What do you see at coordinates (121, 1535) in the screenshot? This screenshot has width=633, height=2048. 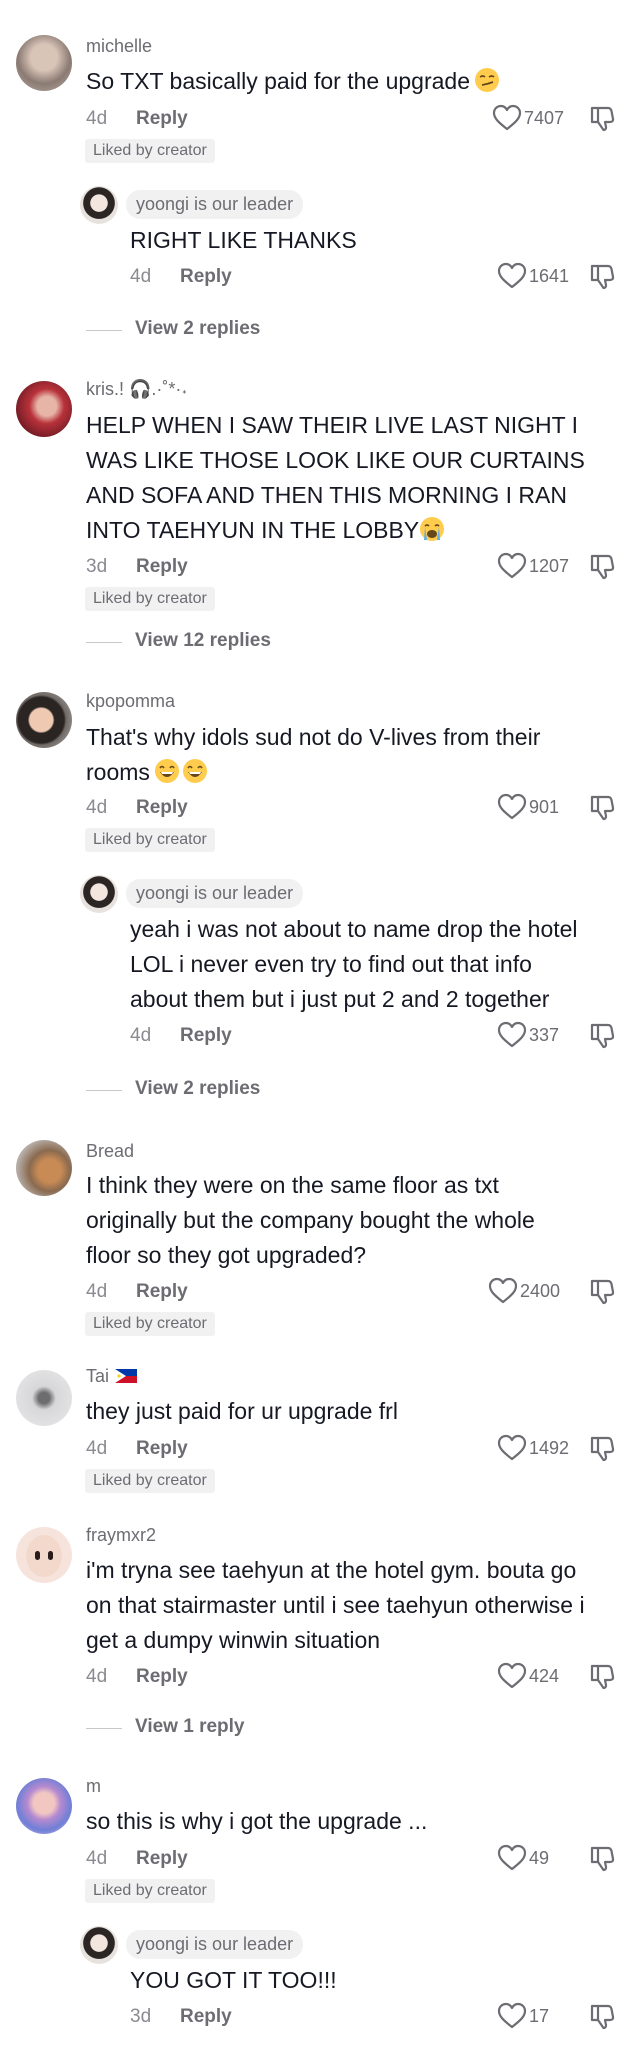 I see `username: fraymxr2` at bounding box center [121, 1535].